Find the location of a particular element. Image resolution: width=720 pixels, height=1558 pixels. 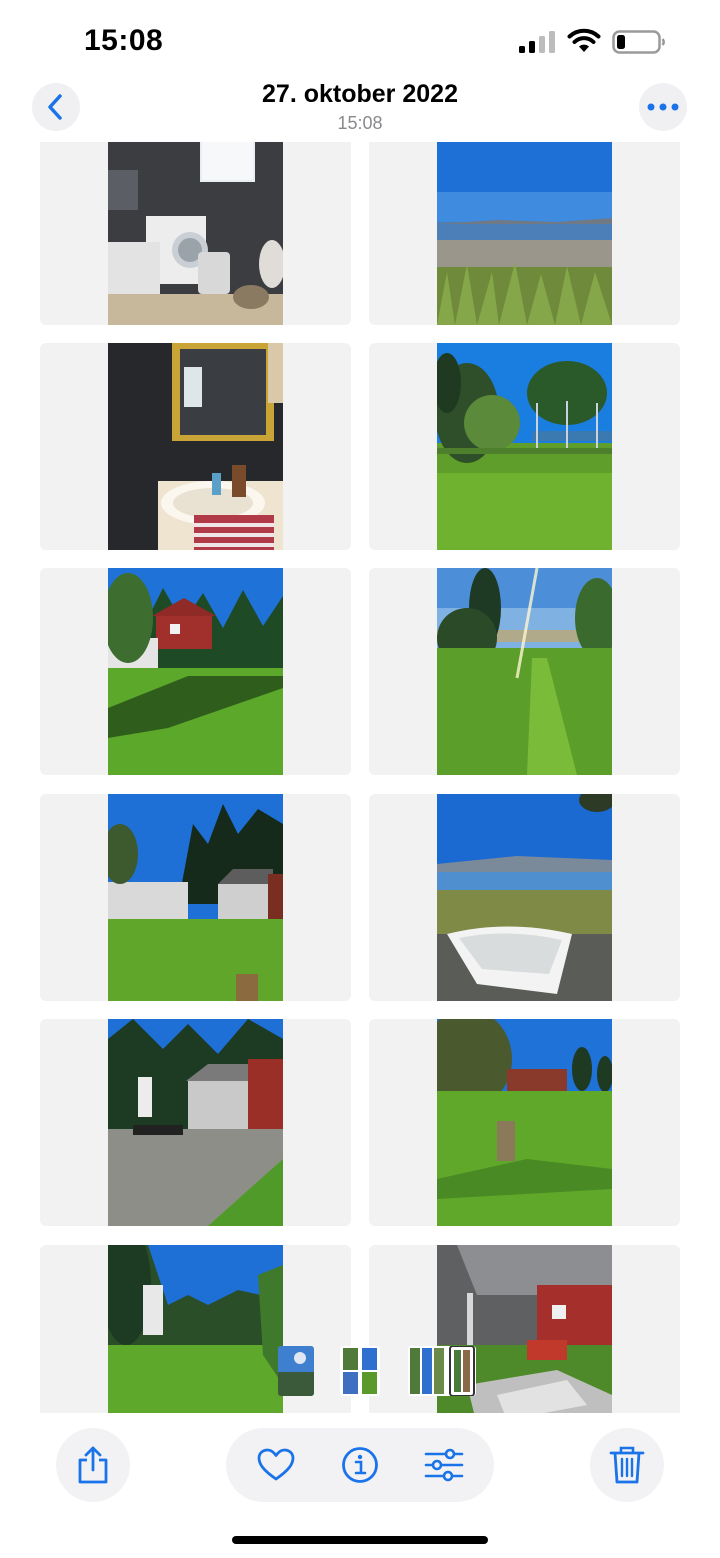

favorite-button is located at coordinates (276, 1465).